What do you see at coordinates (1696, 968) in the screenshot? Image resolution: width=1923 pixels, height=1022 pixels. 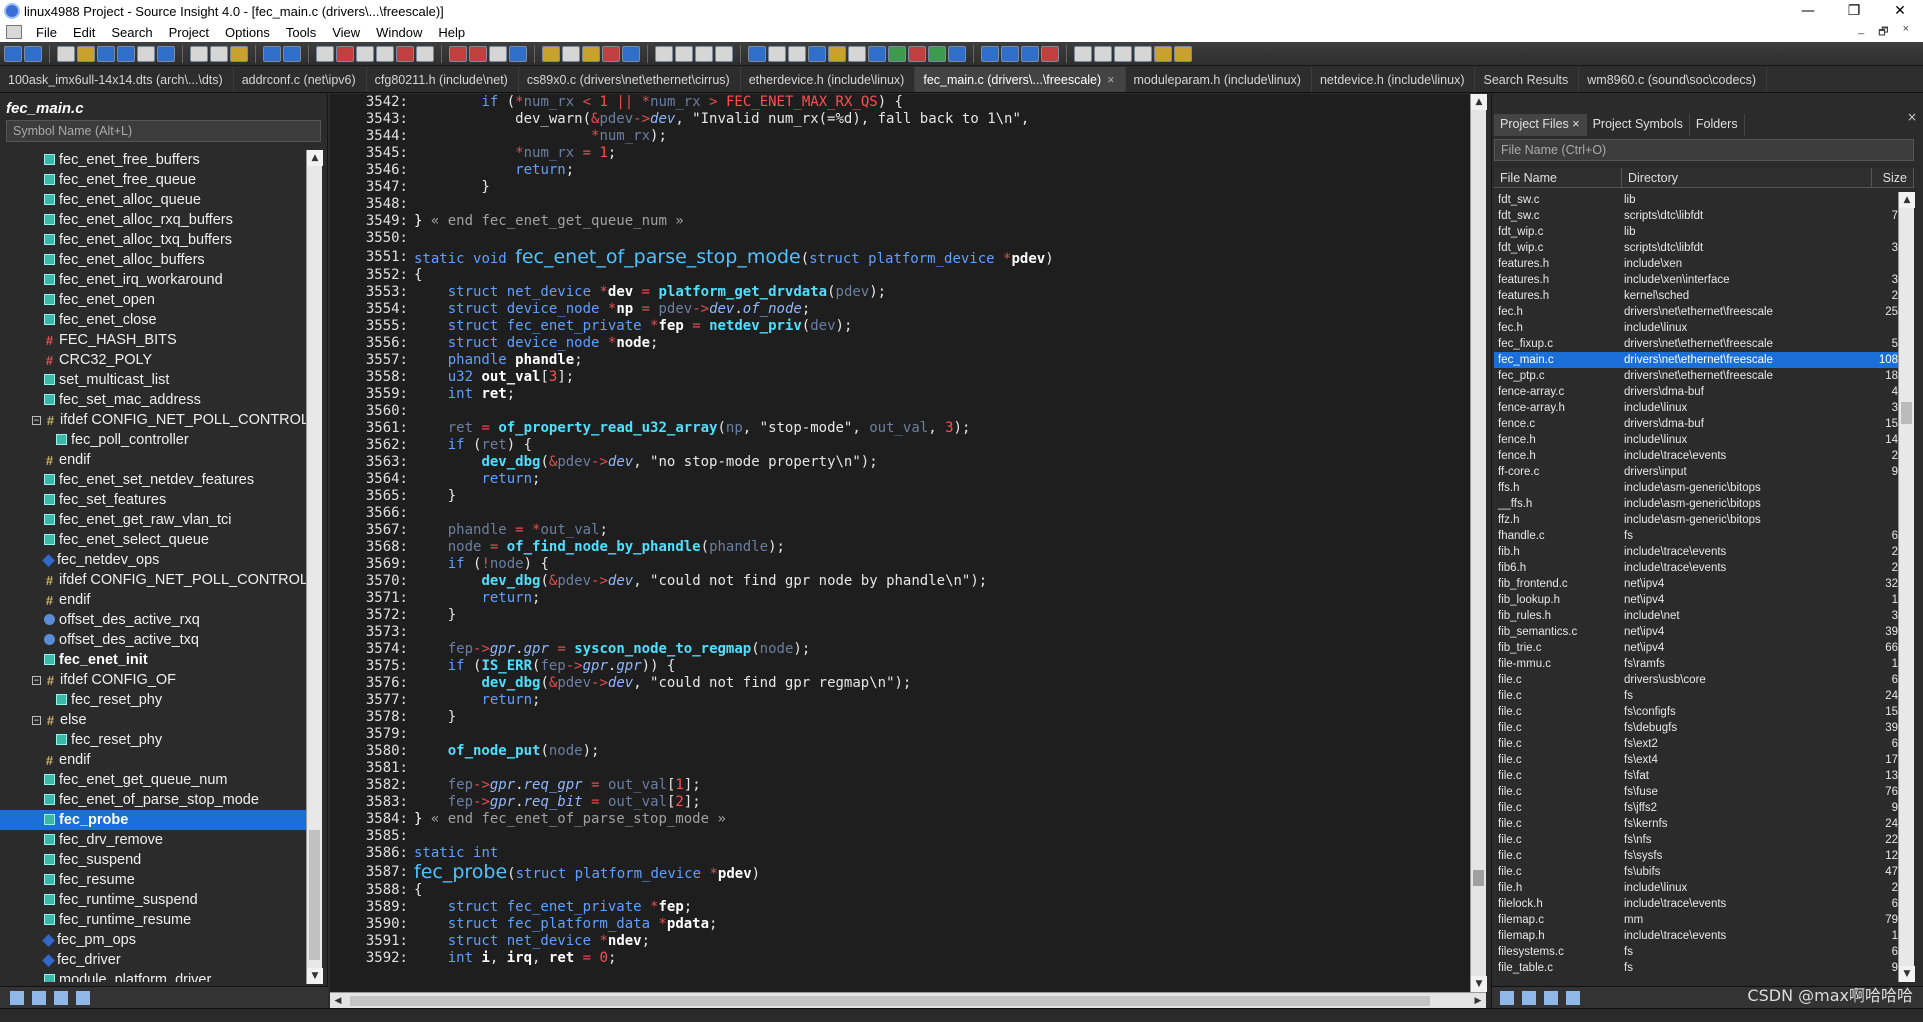 I see `file-row: file_table.c fs 9` at bounding box center [1696, 968].